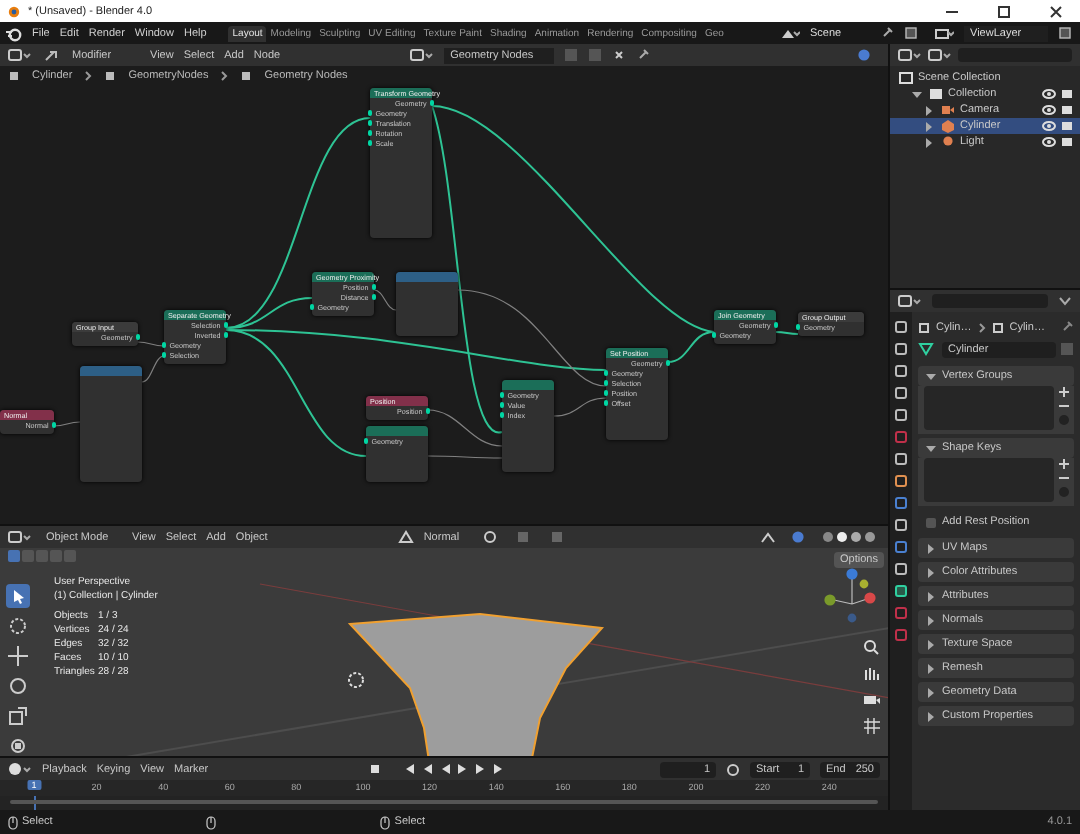 The height and width of the screenshot is (834, 1080). What do you see at coordinates (901, 371) in the screenshot?
I see `output-icon` at bounding box center [901, 371].